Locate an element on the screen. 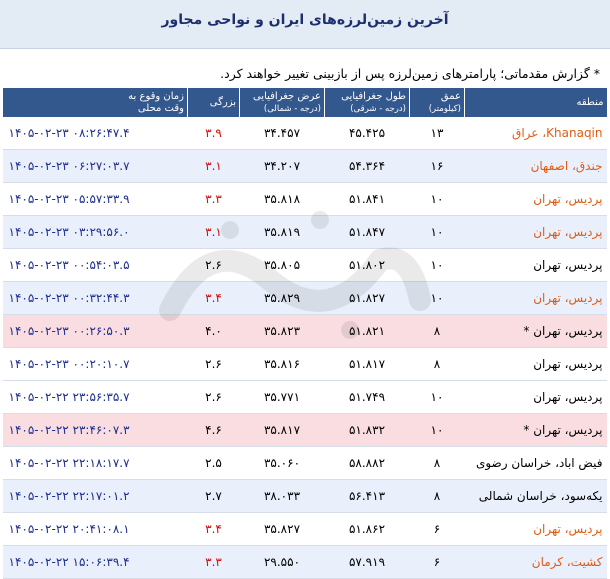  magnitude-cell: ۳.۹ is located at coordinates (213, 133).